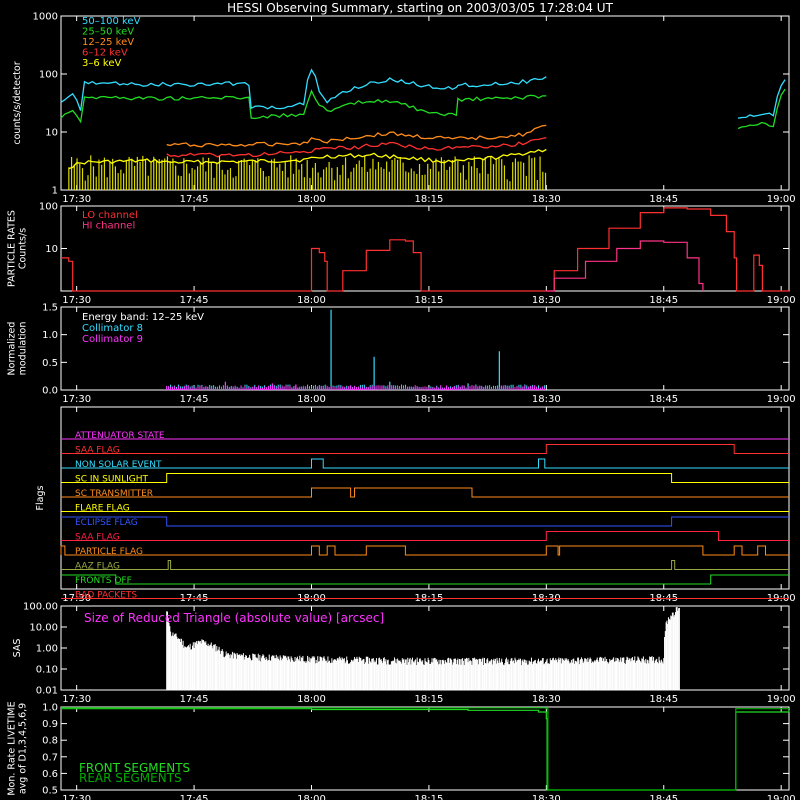  I want to click on flag-label: AAZ FLAG, so click(97, 567).